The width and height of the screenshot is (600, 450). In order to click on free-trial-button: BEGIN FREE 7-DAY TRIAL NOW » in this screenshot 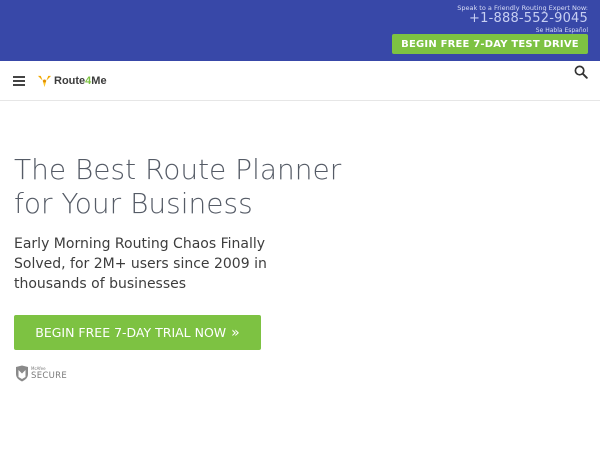, I will do `click(137, 332)`.